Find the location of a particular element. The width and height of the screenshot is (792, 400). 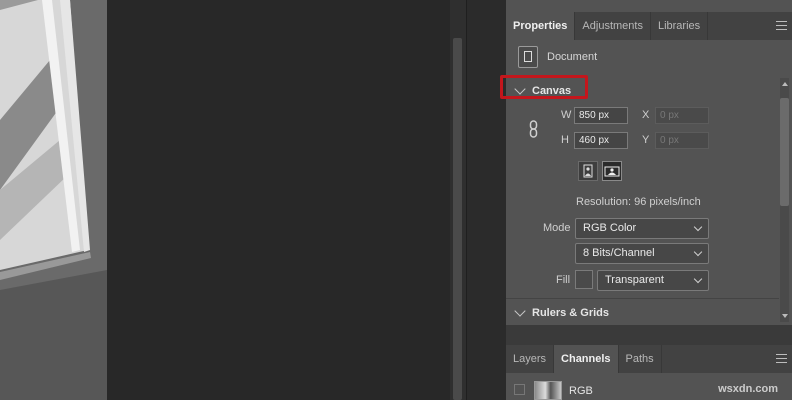

bit-depth-select-value: 8 Bits/Channel is located at coordinates (619, 253).